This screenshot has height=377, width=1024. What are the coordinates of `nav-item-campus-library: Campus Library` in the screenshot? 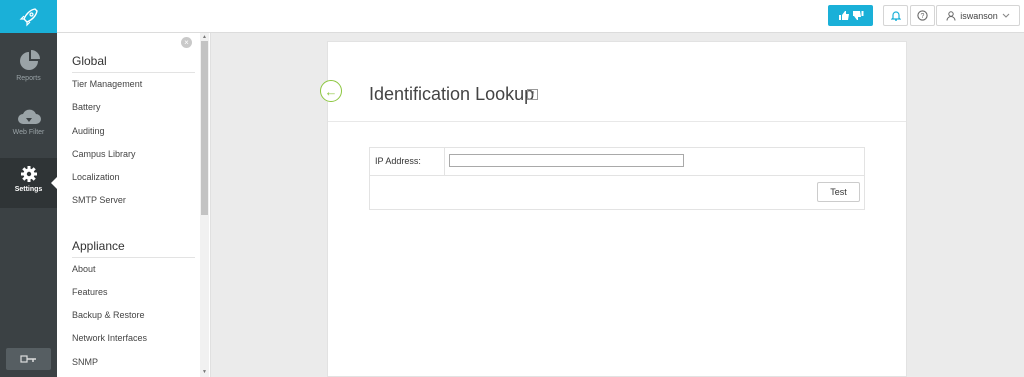 It's located at (104, 154).